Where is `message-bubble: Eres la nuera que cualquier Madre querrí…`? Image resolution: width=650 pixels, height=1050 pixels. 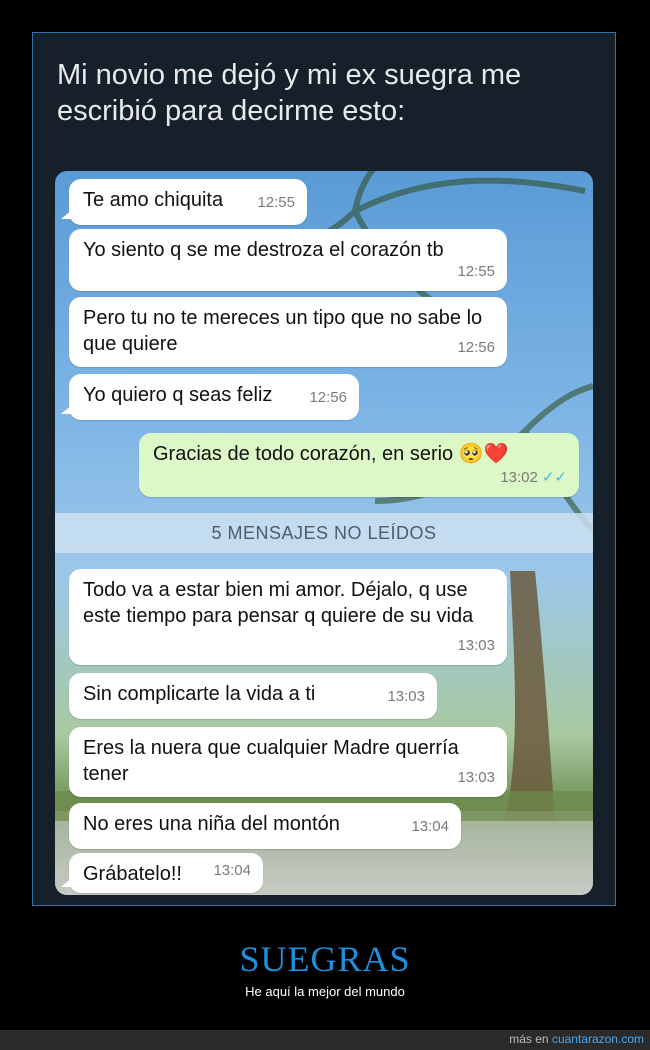 message-bubble: Eres la nuera que cualquier Madre querrí… is located at coordinates (288, 762).